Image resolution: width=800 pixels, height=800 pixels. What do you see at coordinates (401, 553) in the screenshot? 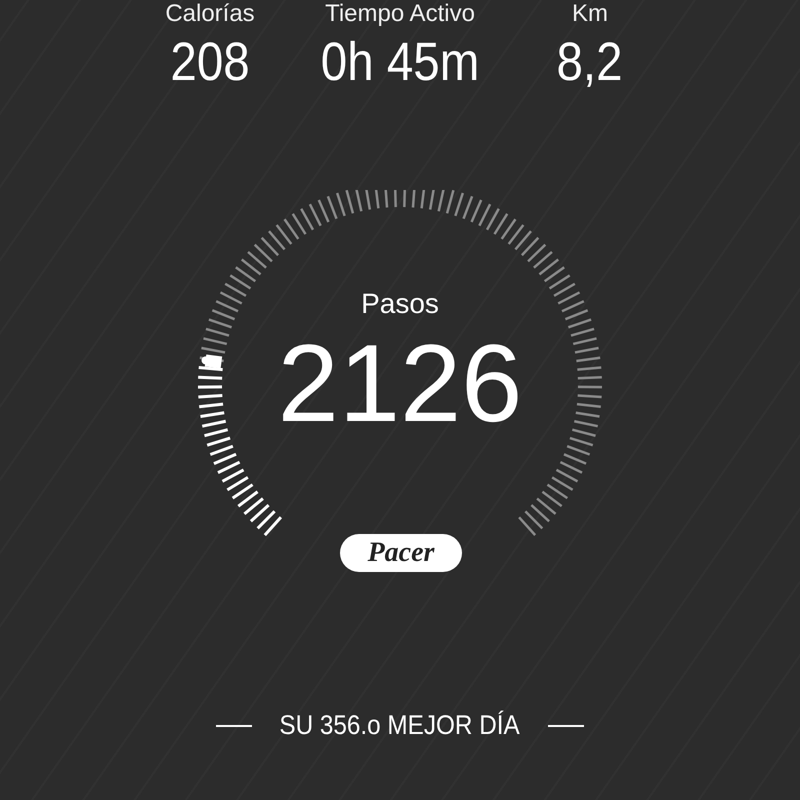
I see `brand-badge: Pacer` at bounding box center [401, 553].